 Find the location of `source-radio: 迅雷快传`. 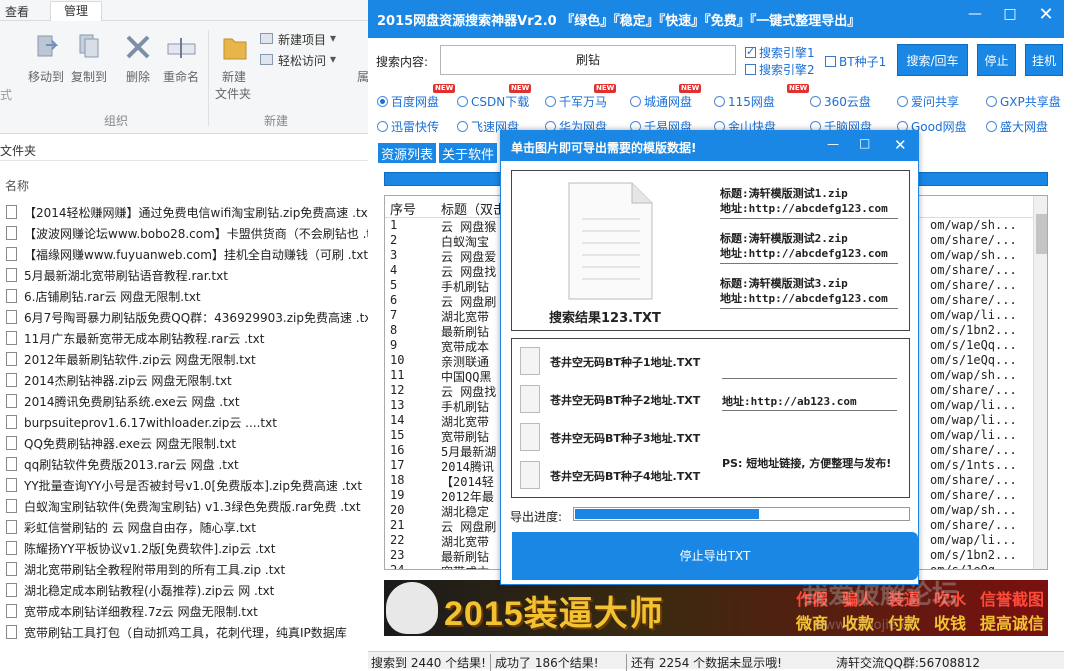

source-radio: 迅雷快传 is located at coordinates (408, 126).